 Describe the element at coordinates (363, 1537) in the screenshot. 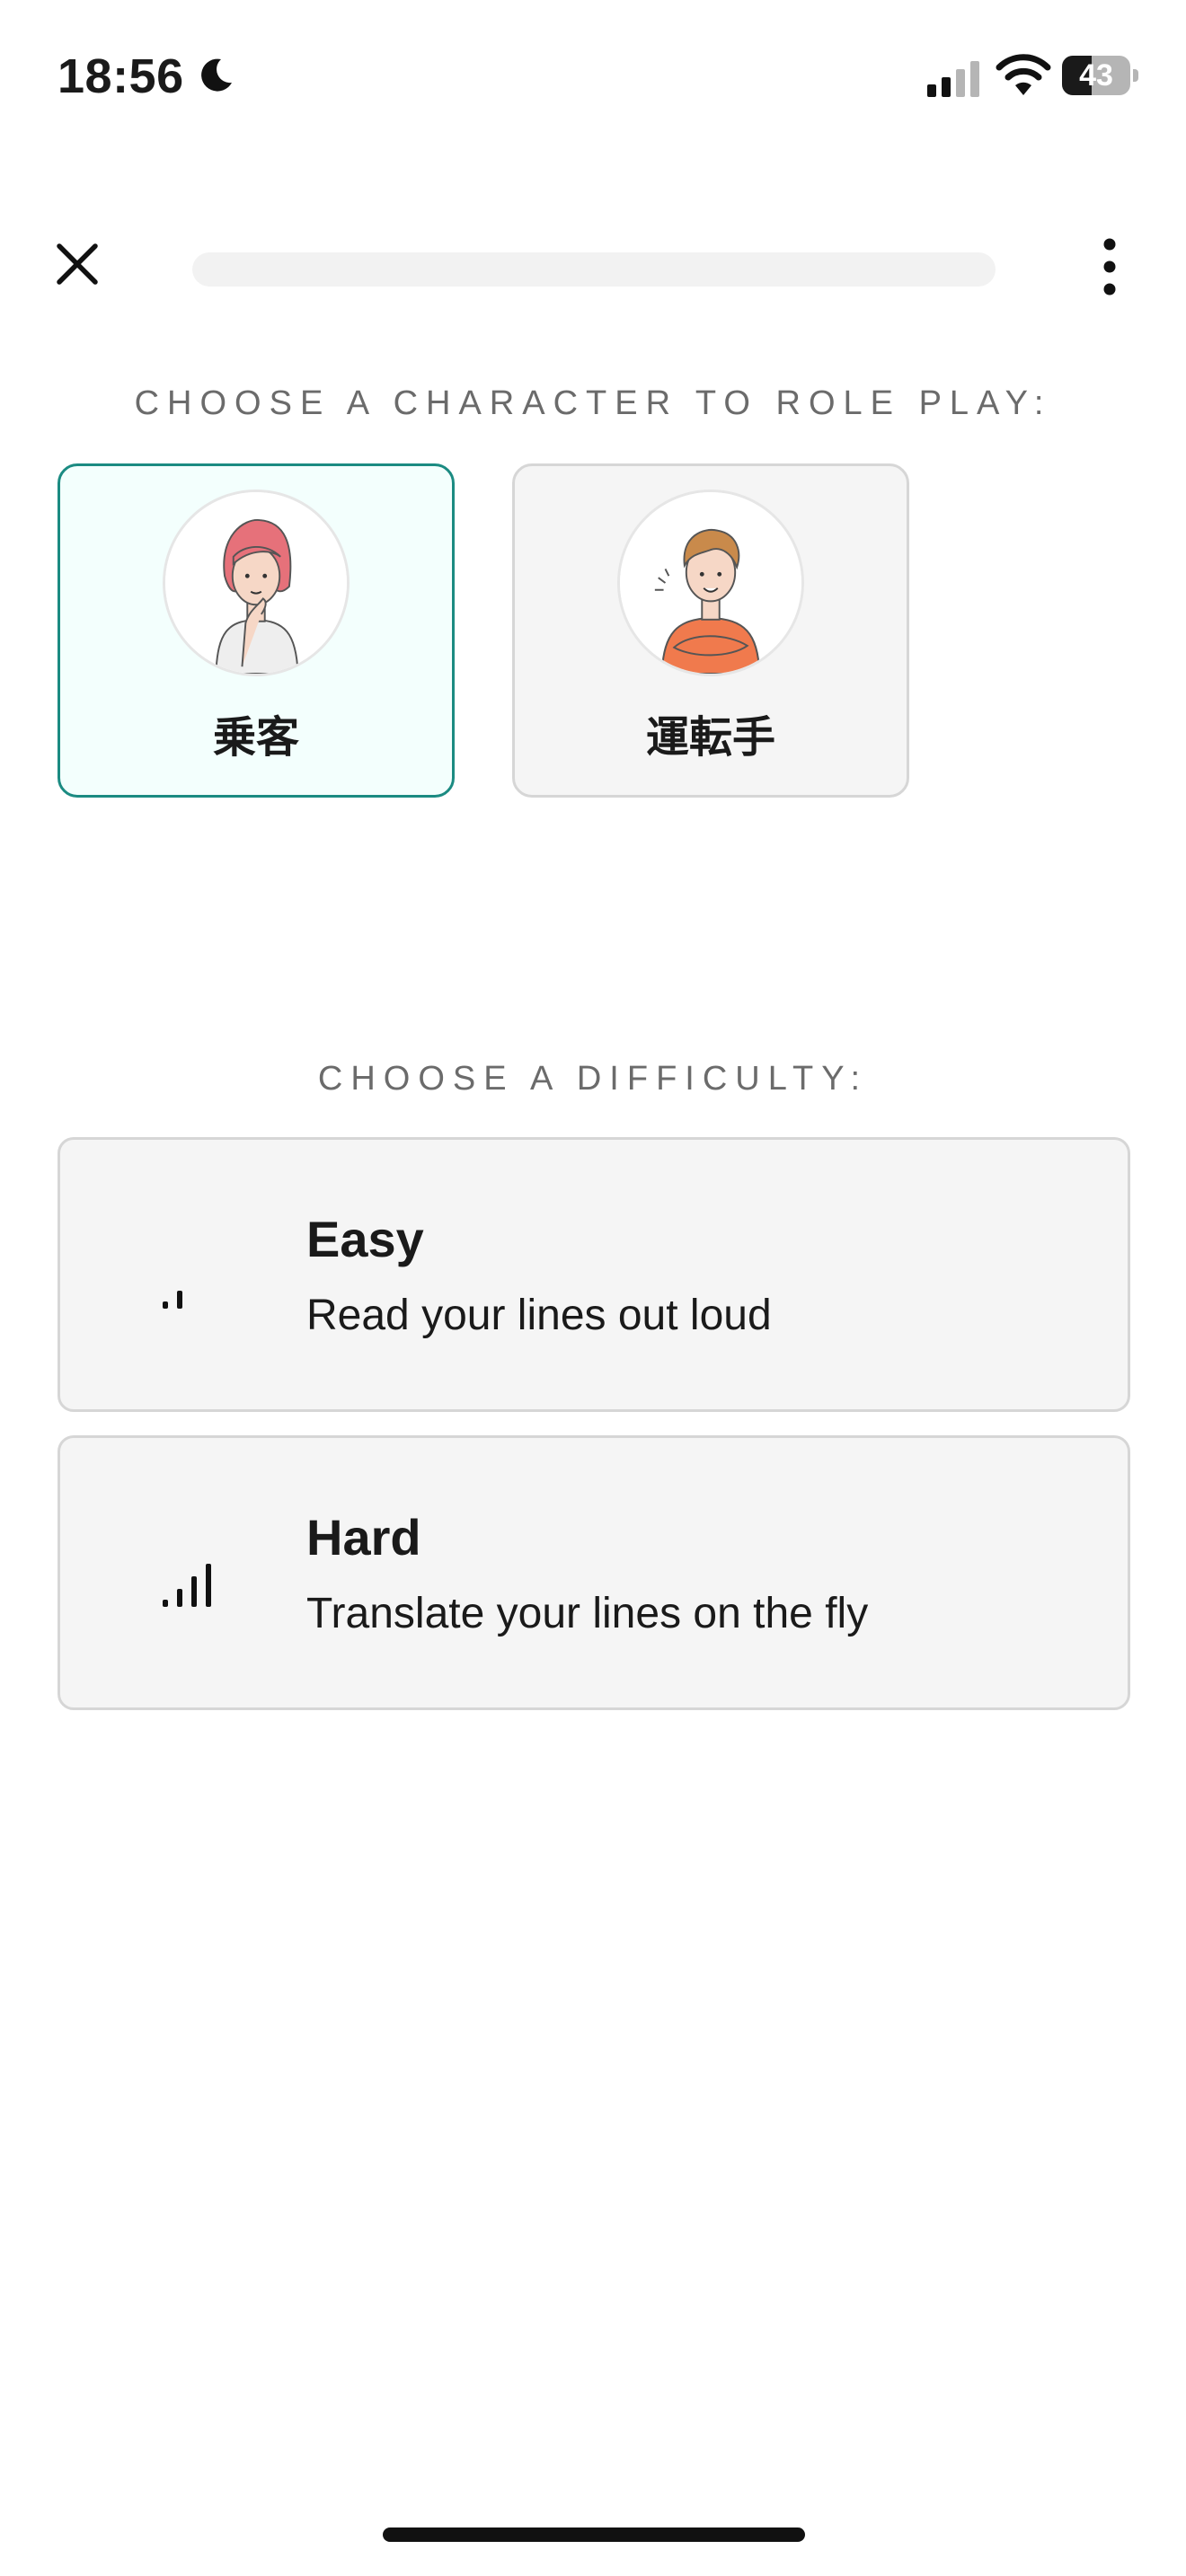

I see `difficulty-title: Hard` at that location.